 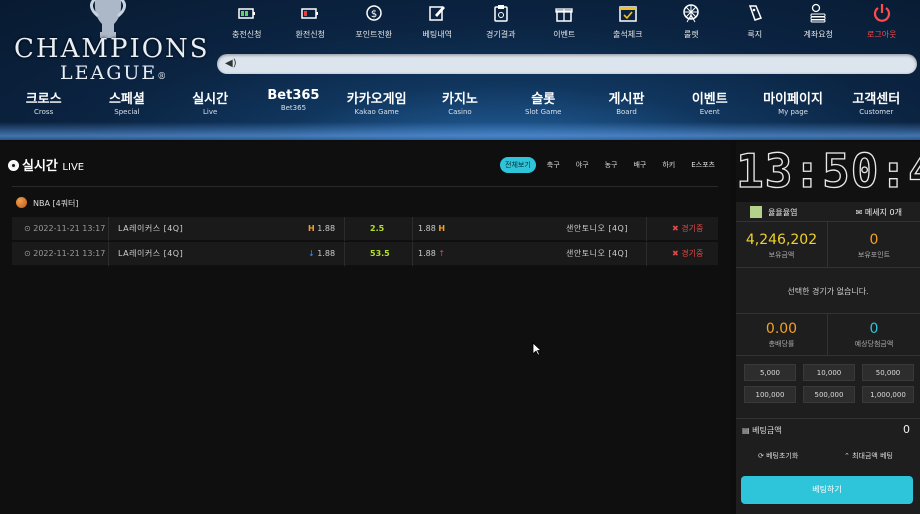 What do you see at coordinates (40, 166) in the screenshot?
I see `live-title-text: 실시간` at bounding box center [40, 166].